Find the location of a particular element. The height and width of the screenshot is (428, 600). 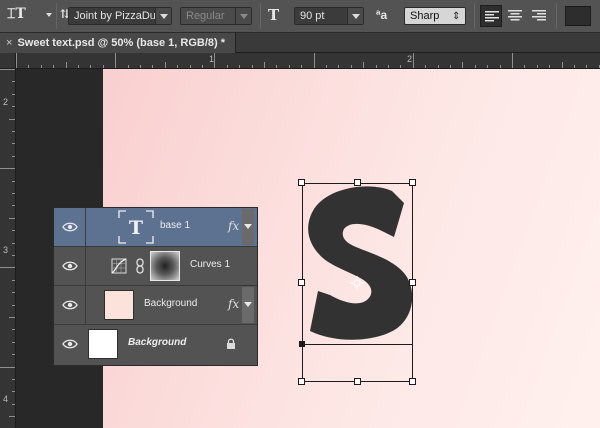

transform-handle-top is located at coordinates (357, 182).